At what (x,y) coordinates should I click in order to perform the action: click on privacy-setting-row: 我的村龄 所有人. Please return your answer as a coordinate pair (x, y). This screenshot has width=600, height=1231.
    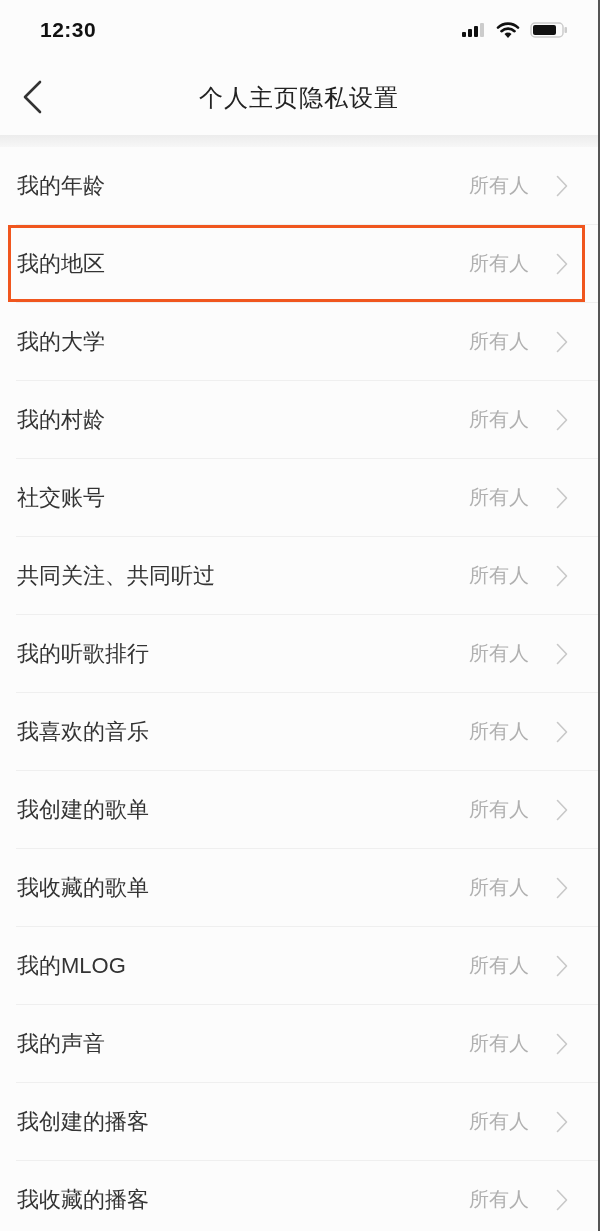
    Looking at the image, I should click on (296, 419).